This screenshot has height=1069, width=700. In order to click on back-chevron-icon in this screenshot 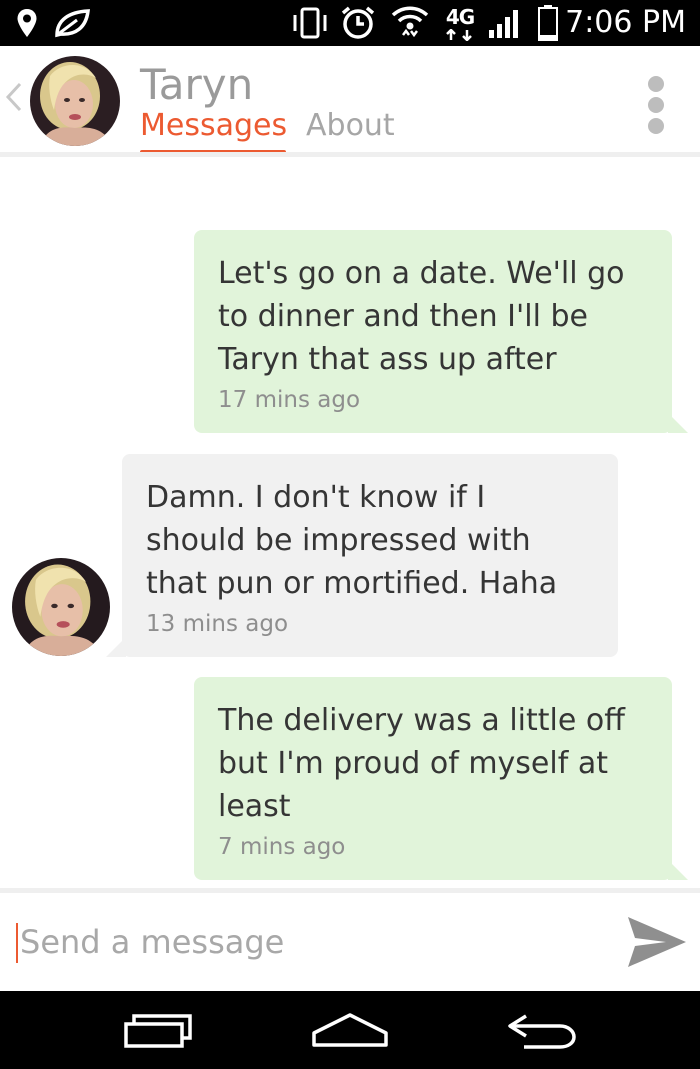, I will do `click(14, 97)`.